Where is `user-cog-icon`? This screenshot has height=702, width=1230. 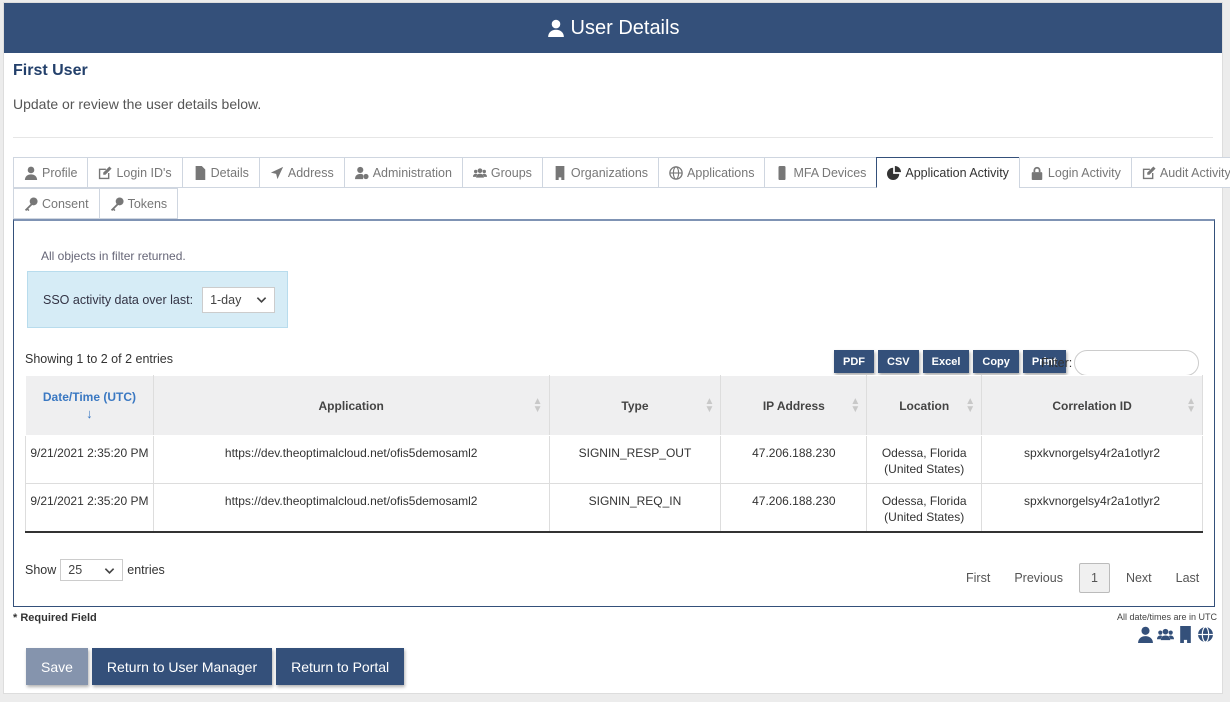
user-cog-icon is located at coordinates (361, 172).